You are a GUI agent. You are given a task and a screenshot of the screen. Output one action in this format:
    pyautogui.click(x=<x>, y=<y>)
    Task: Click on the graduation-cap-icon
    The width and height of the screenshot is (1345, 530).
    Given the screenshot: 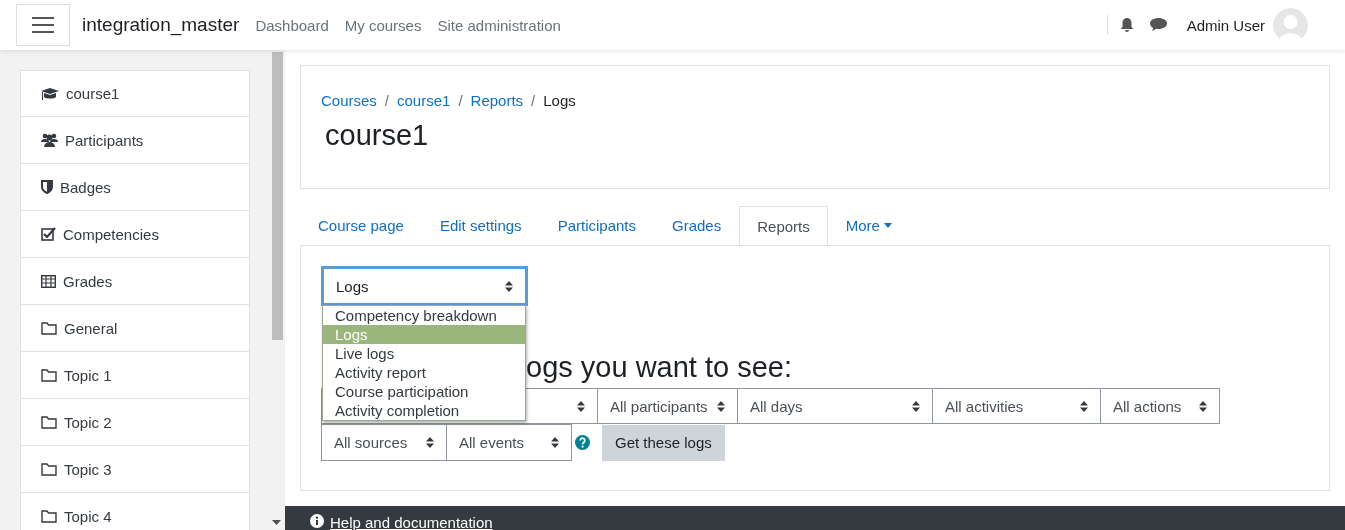 What is the action you would take?
    pyautogui.click(x=50, y=93)
    